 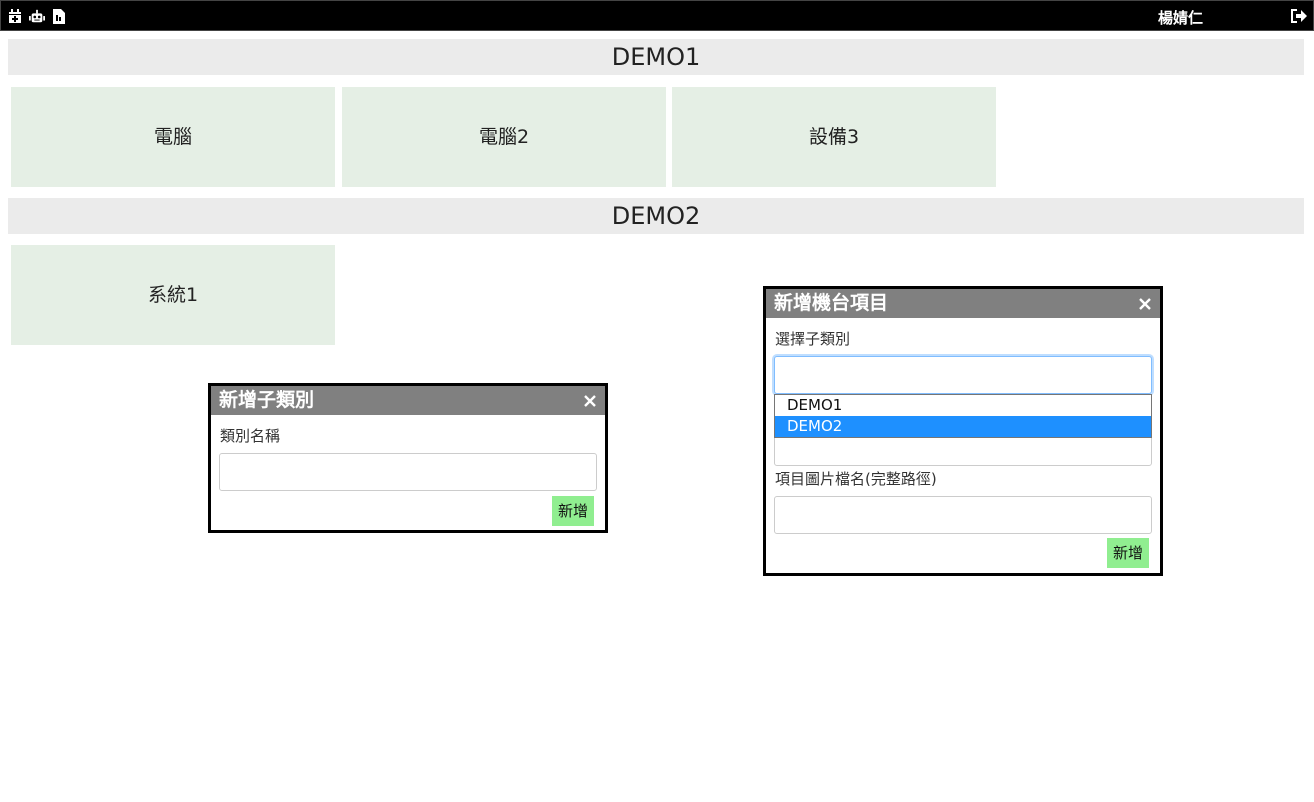 I want to click on item-tile: 系統1, so click(x=173, y=295).